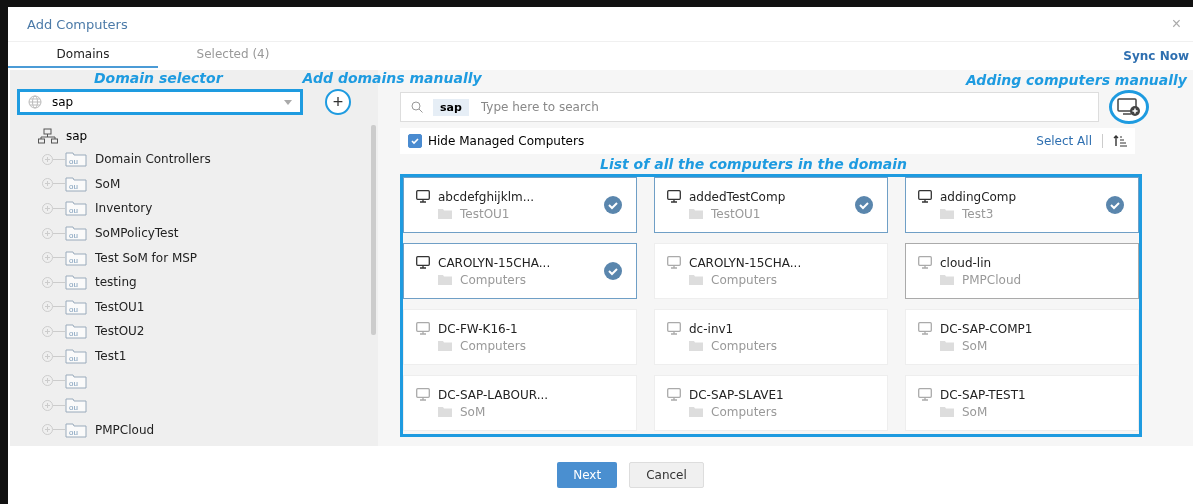 This screenshot has height=504, width=1193. Describe the element at coordinates (111, 356) in the screenshot. I see `tree-item: Test1` at that location.